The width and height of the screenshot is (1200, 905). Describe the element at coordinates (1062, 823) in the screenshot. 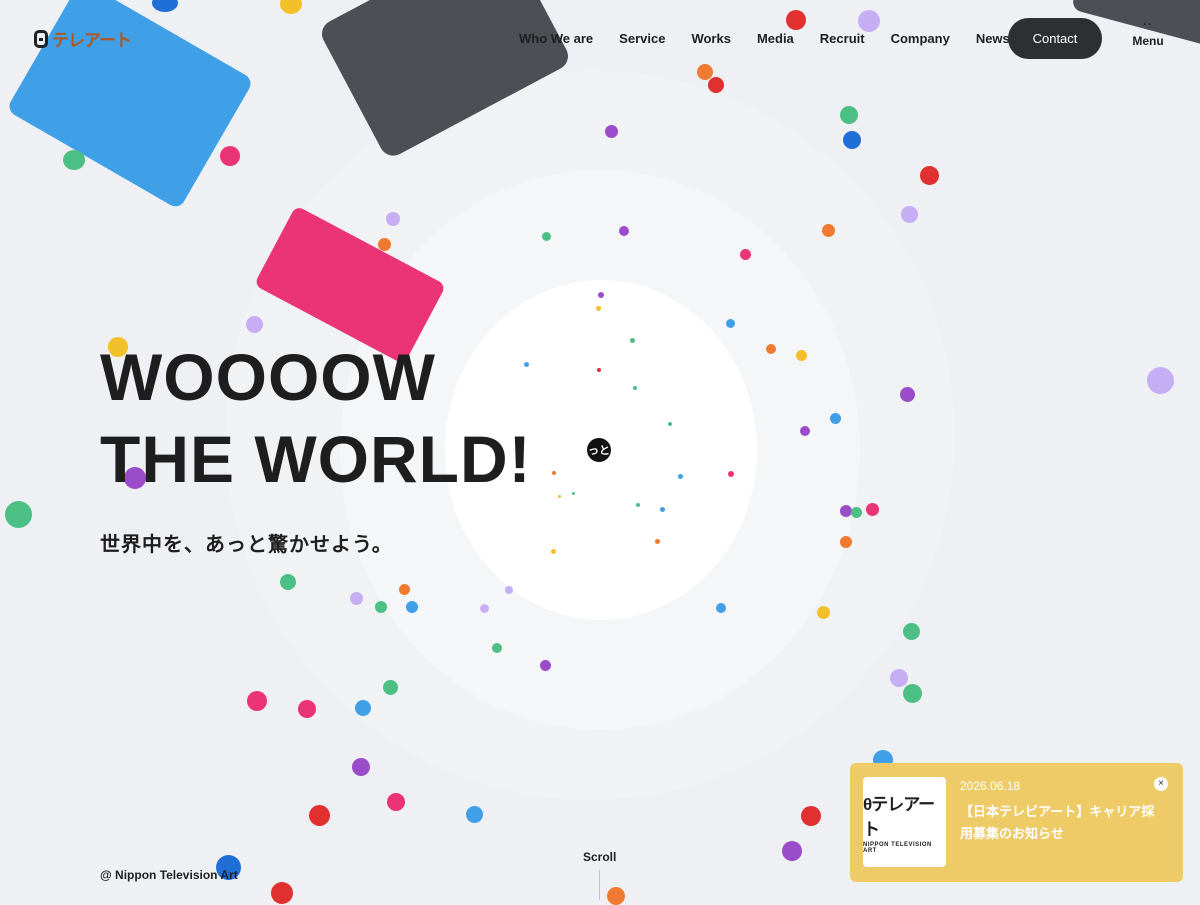

I see `popup-title-link: 【日本テレビアート】キャリア採用募集のお知らせ` at that location.